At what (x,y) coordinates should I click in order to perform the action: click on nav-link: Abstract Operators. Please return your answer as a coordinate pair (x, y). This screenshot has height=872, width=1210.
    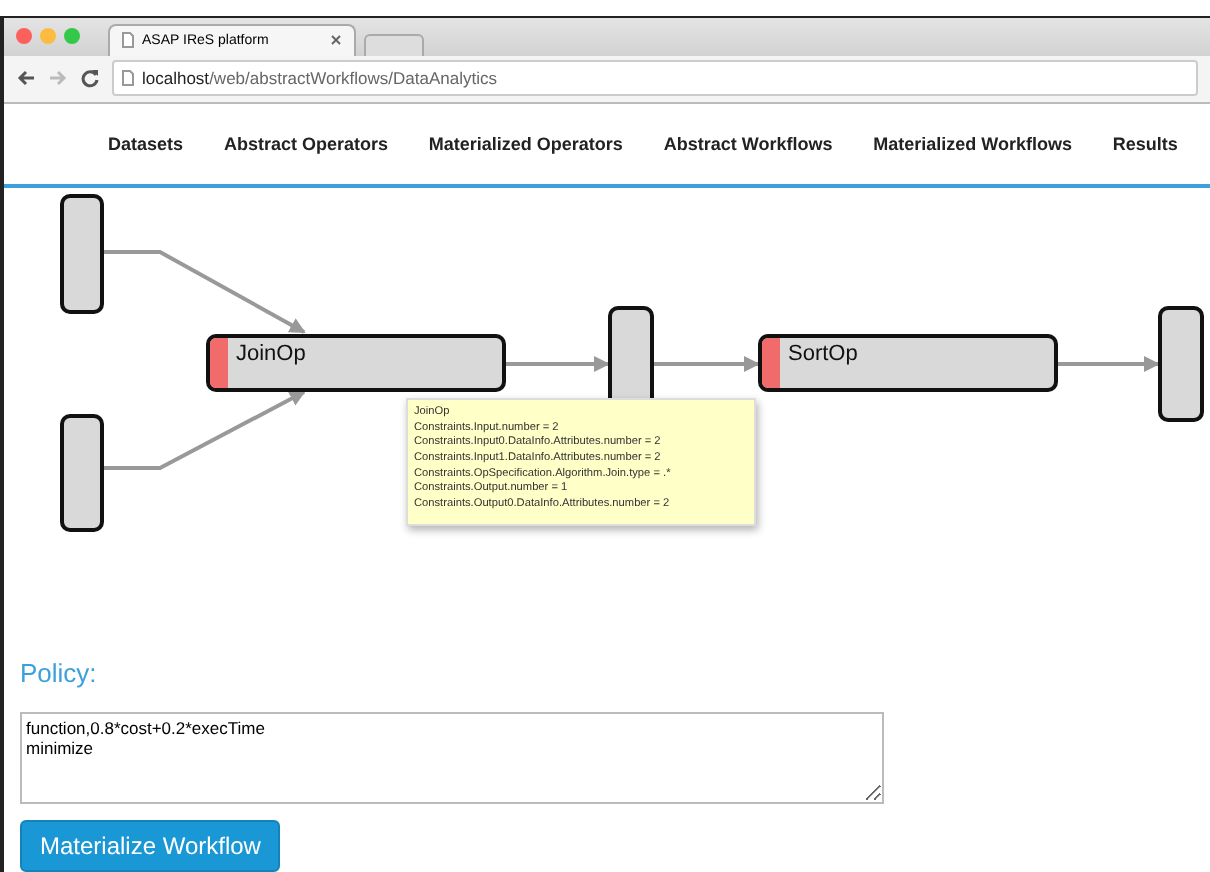
    Looking at the image, I should click on (305, 144).